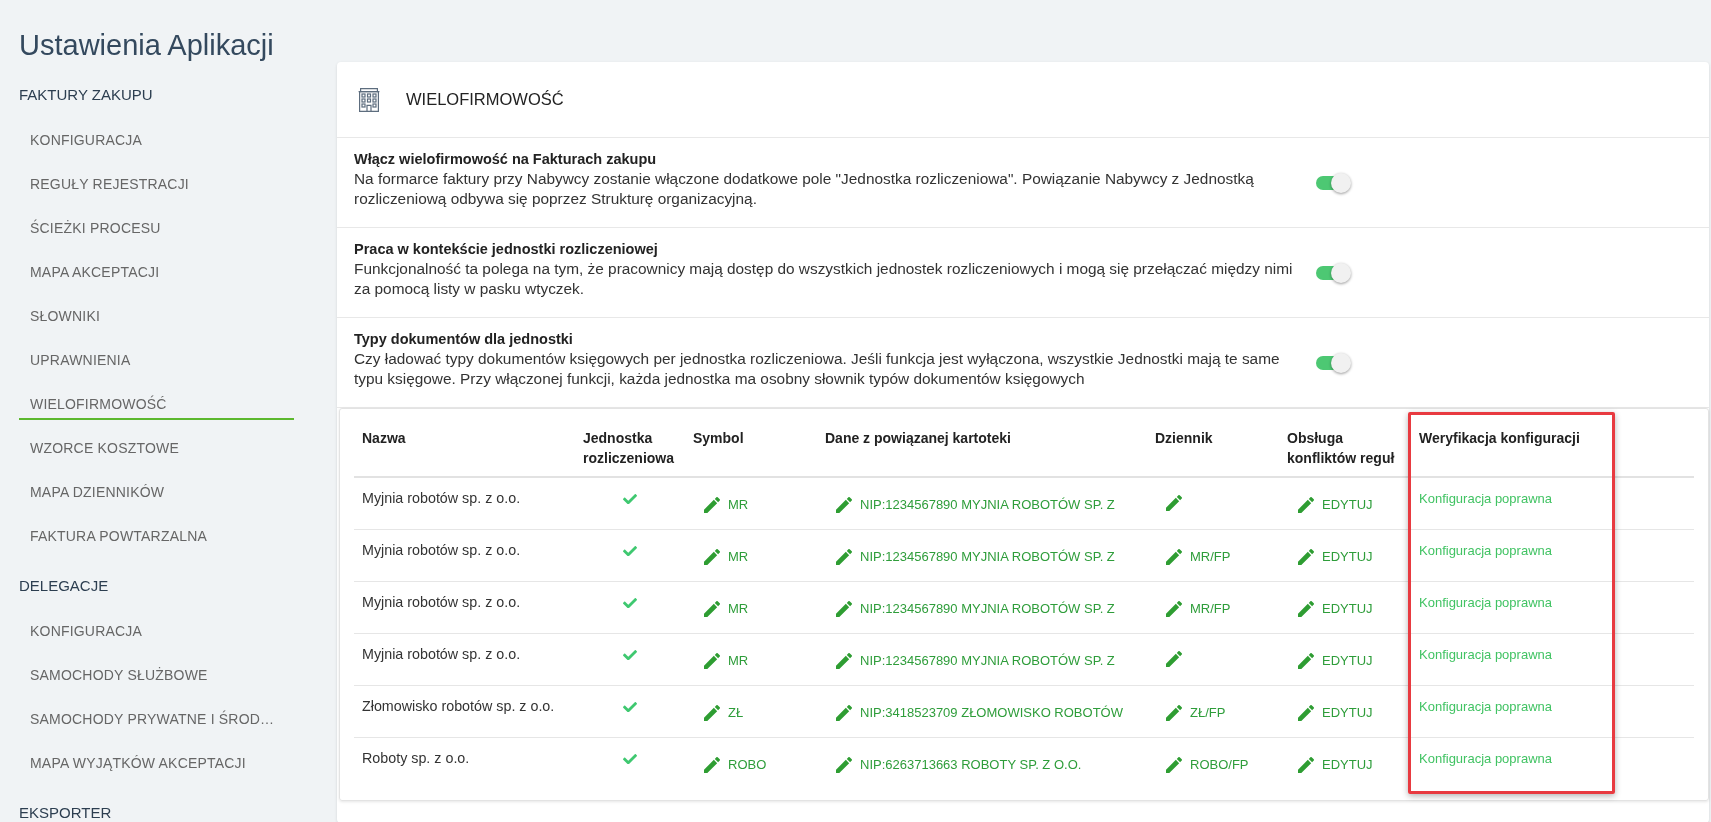 The height and width of the screenshot is (822, 1711). Describe the element at coordinates (156, 405) in the screenshot. I see `sidebar-item: WIELOFIRMOWOŚĆ` at that location.